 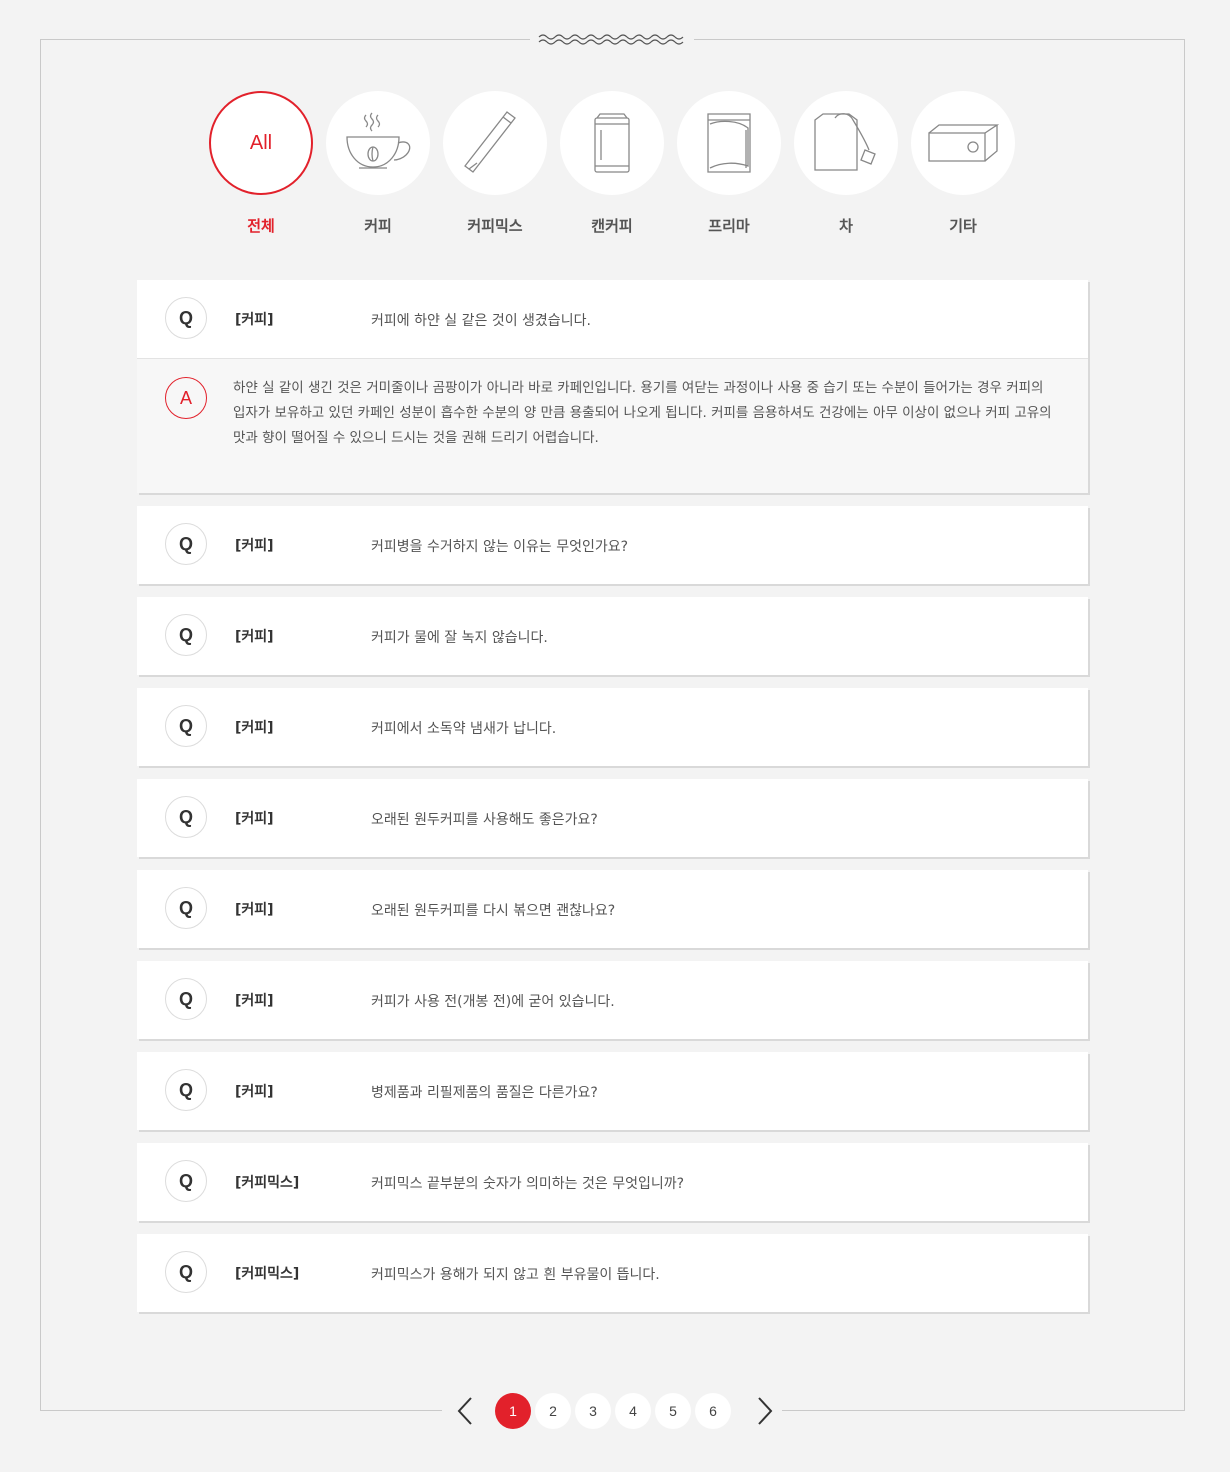 I want to click on creamer-bag-icon, so click(x=729, y=143).